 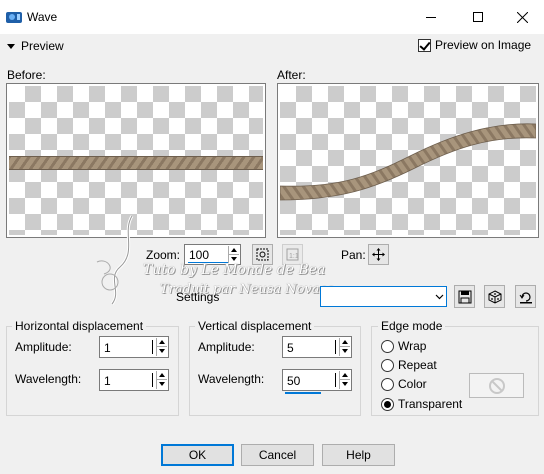 I want to click on edge-mode-transparent-radio: Transparent, so click(x=421, y=404).